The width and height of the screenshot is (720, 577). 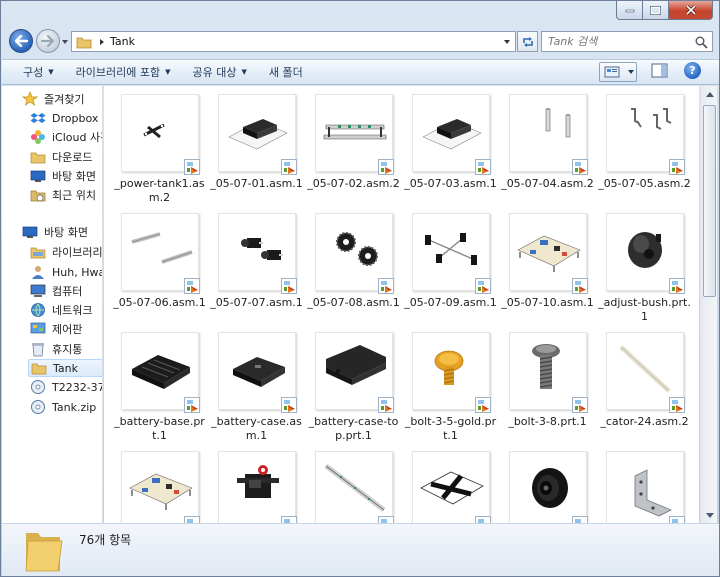 I want to click on file-item: _05-07-05.asm.2, so click(x=644, y=145).